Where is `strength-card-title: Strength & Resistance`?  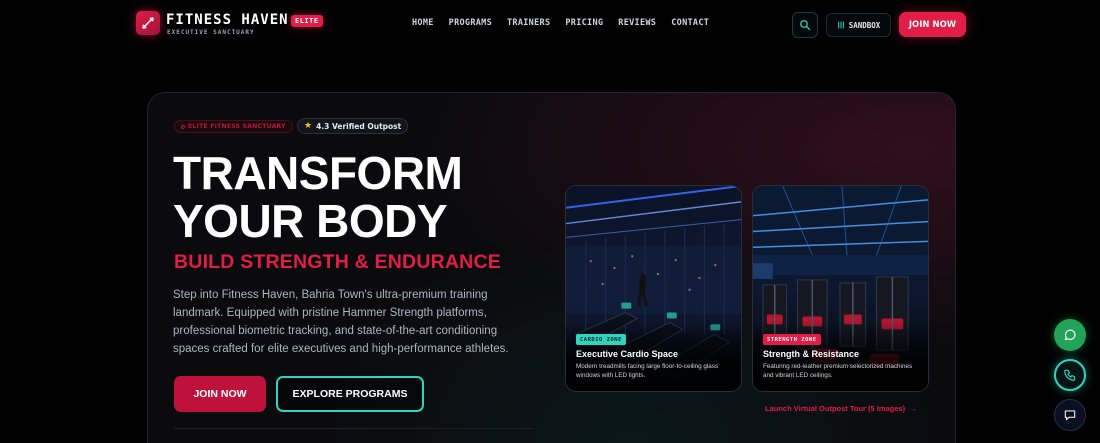 strength-card-title: Strength & Resistance is located at coordinates (811, 354).